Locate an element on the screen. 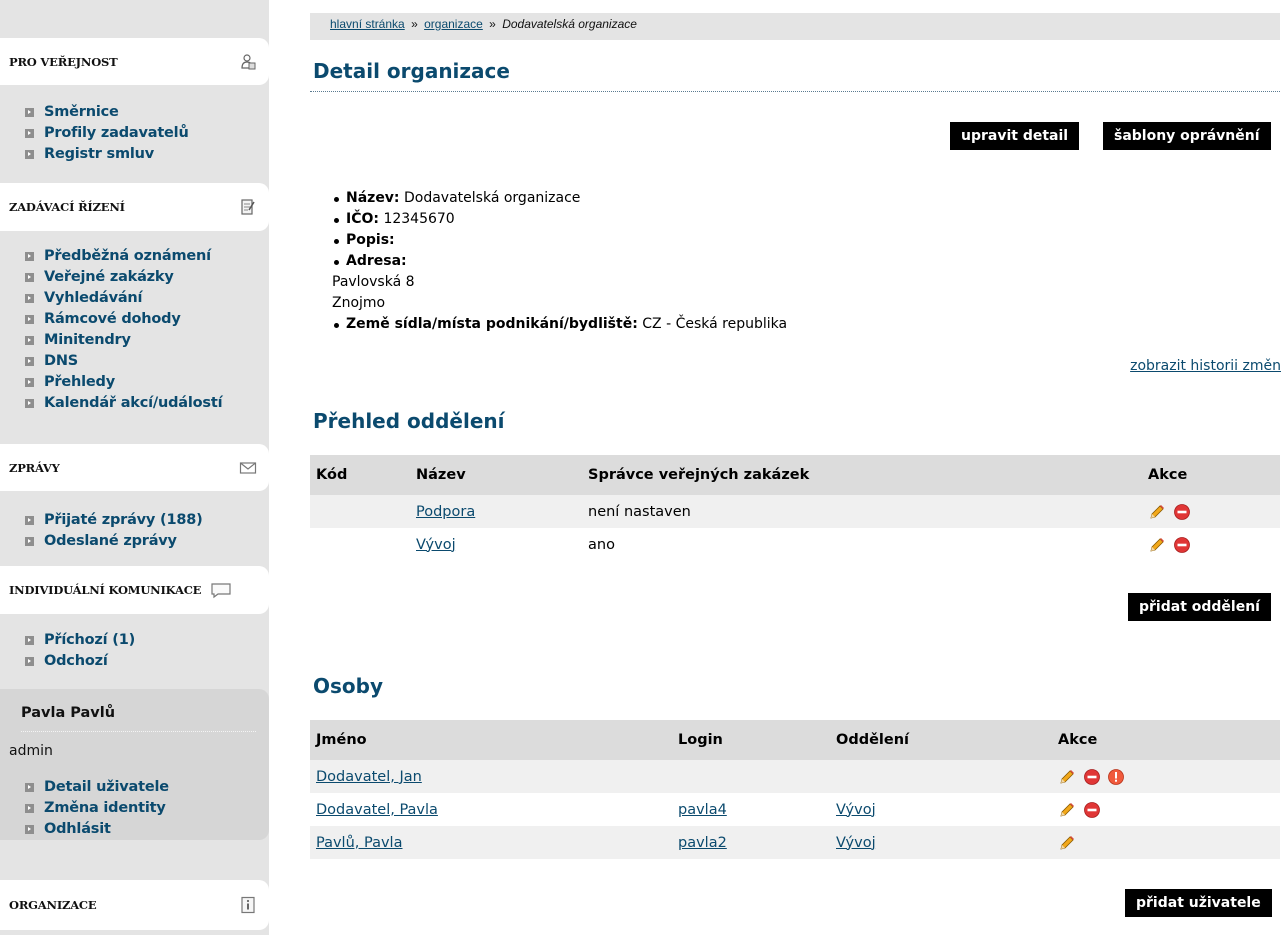 The width and height of the screenshot is (1284, 935). menu-communication: Příchozí (1) Odchozí is located at coordinates (80, 651).